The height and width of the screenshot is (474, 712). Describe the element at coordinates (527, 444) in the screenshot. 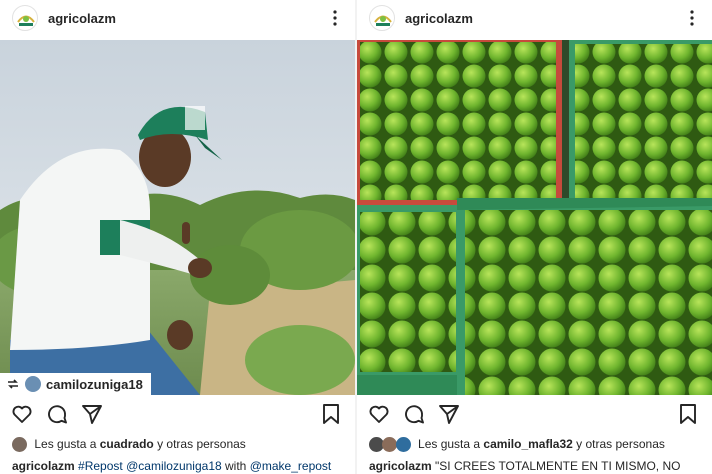

I see `likes-user: camilo_mafla32` at that location.